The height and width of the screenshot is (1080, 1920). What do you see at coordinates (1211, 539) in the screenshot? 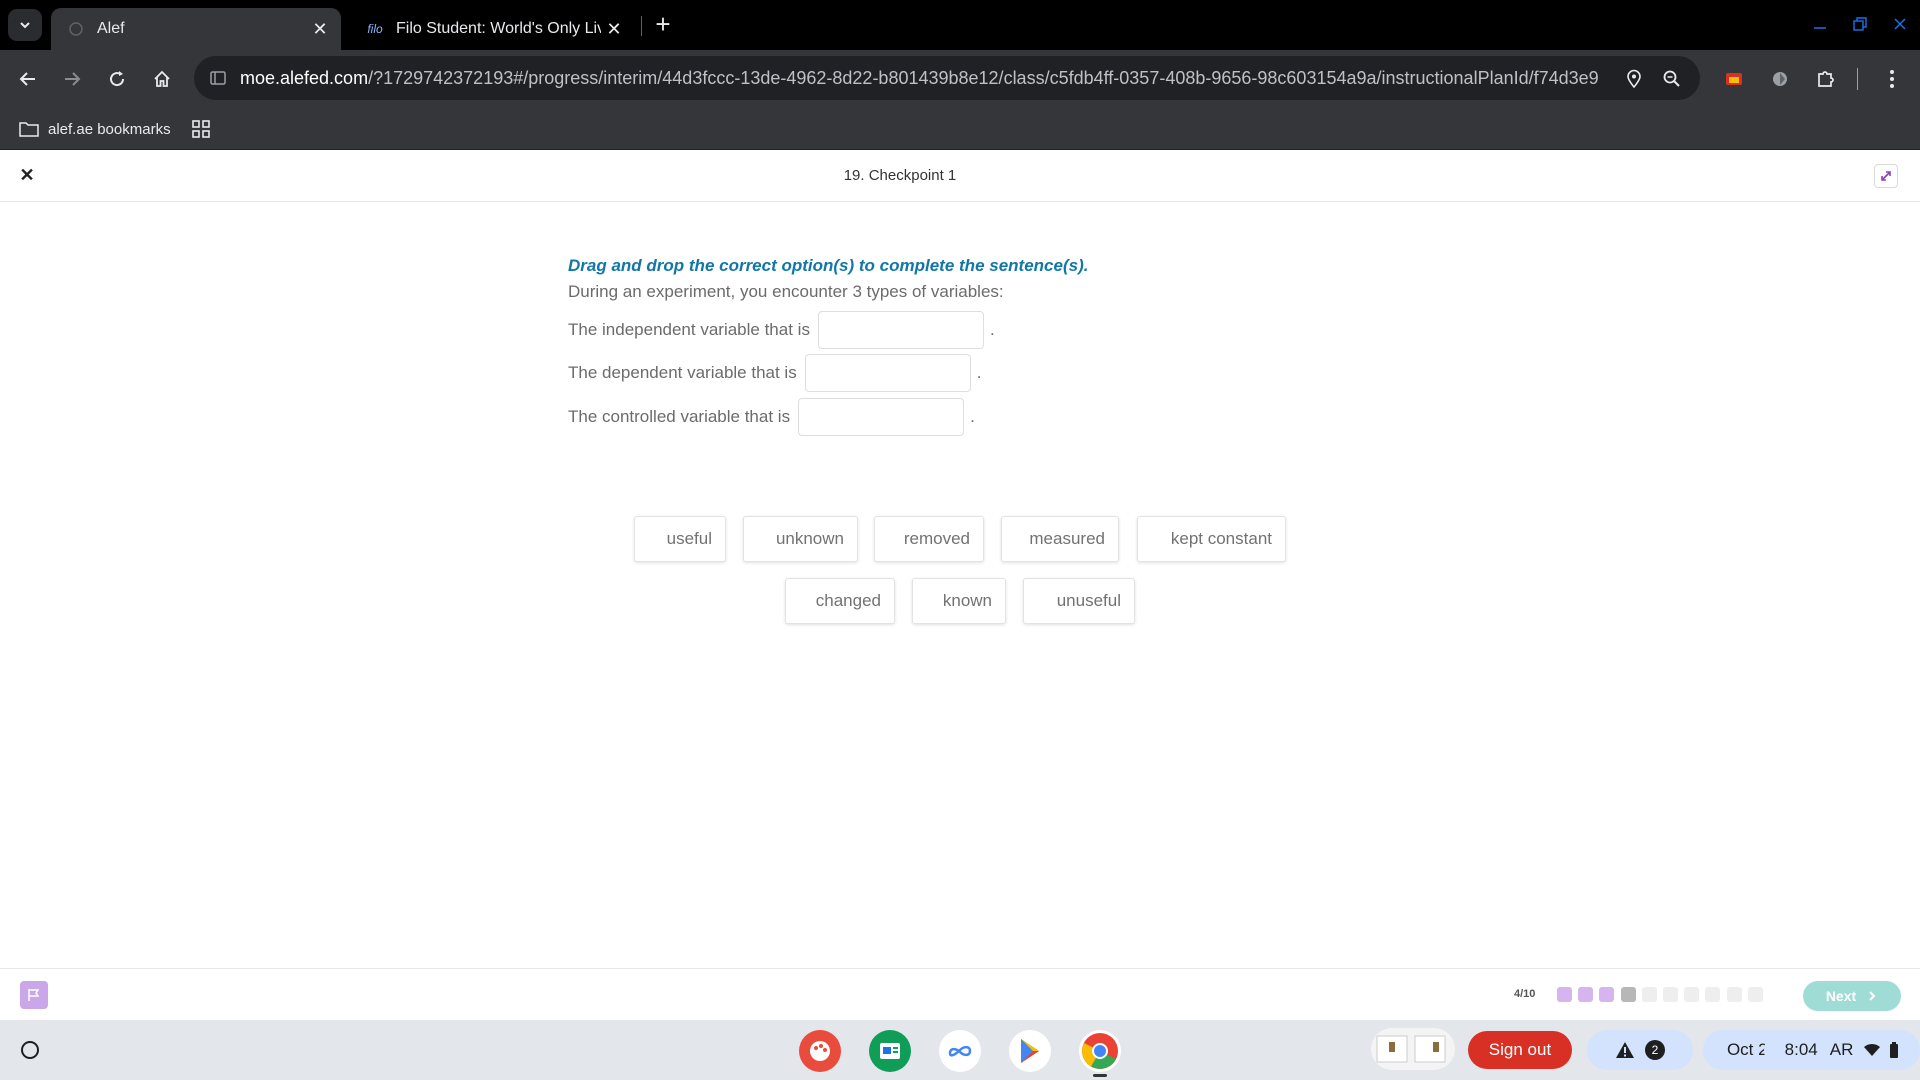
I see `option-kept-constant: kept constant` at bounding box center [1211, 539].